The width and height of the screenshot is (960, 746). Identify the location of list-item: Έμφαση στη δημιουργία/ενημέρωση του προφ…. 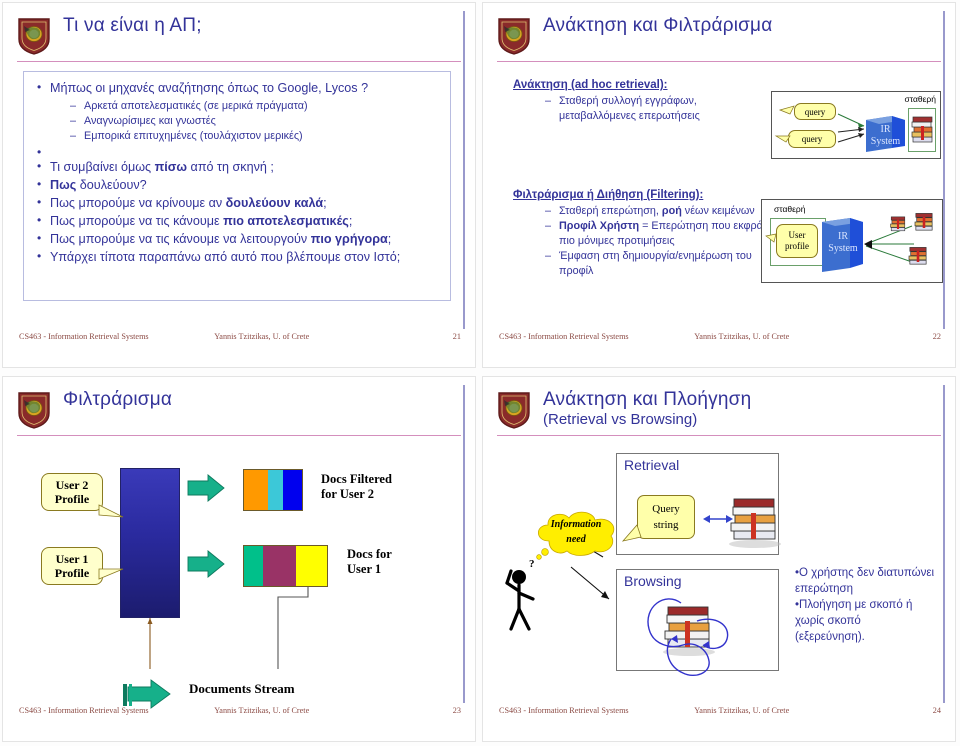
(664, 264).